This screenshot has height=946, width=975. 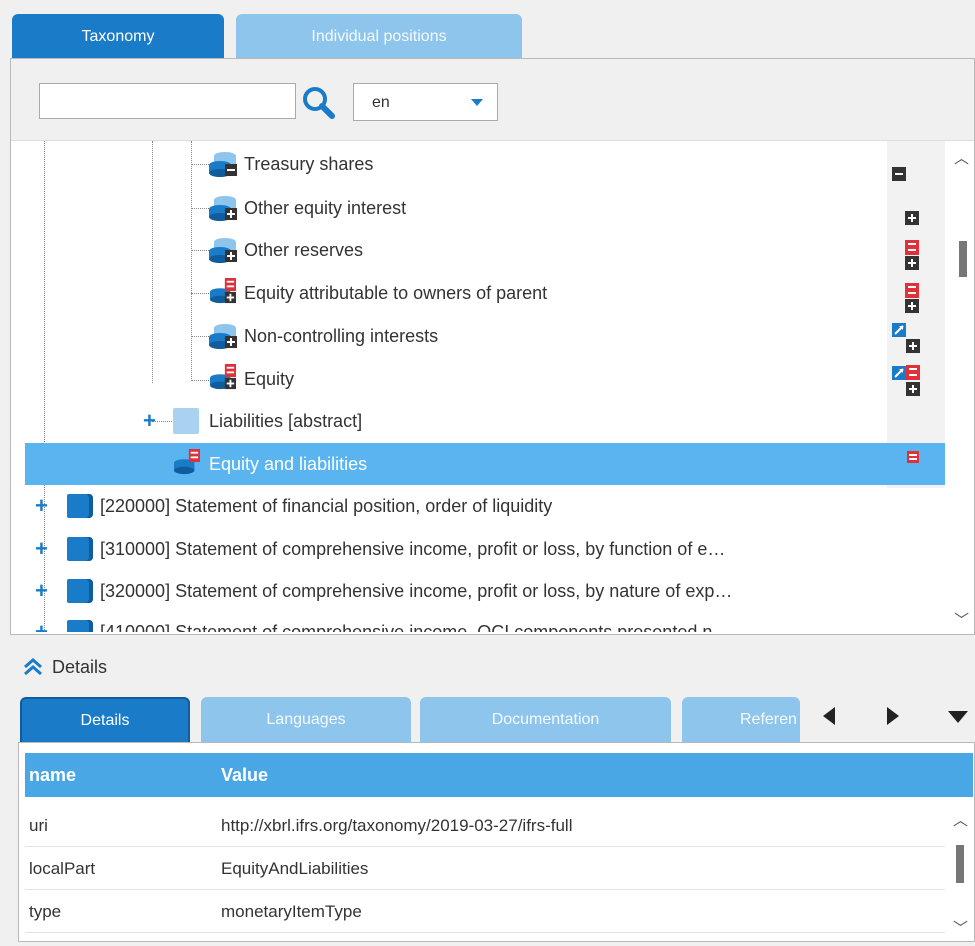 I want to click on tab-scroll-left-icon, so click(x=829, y=716).